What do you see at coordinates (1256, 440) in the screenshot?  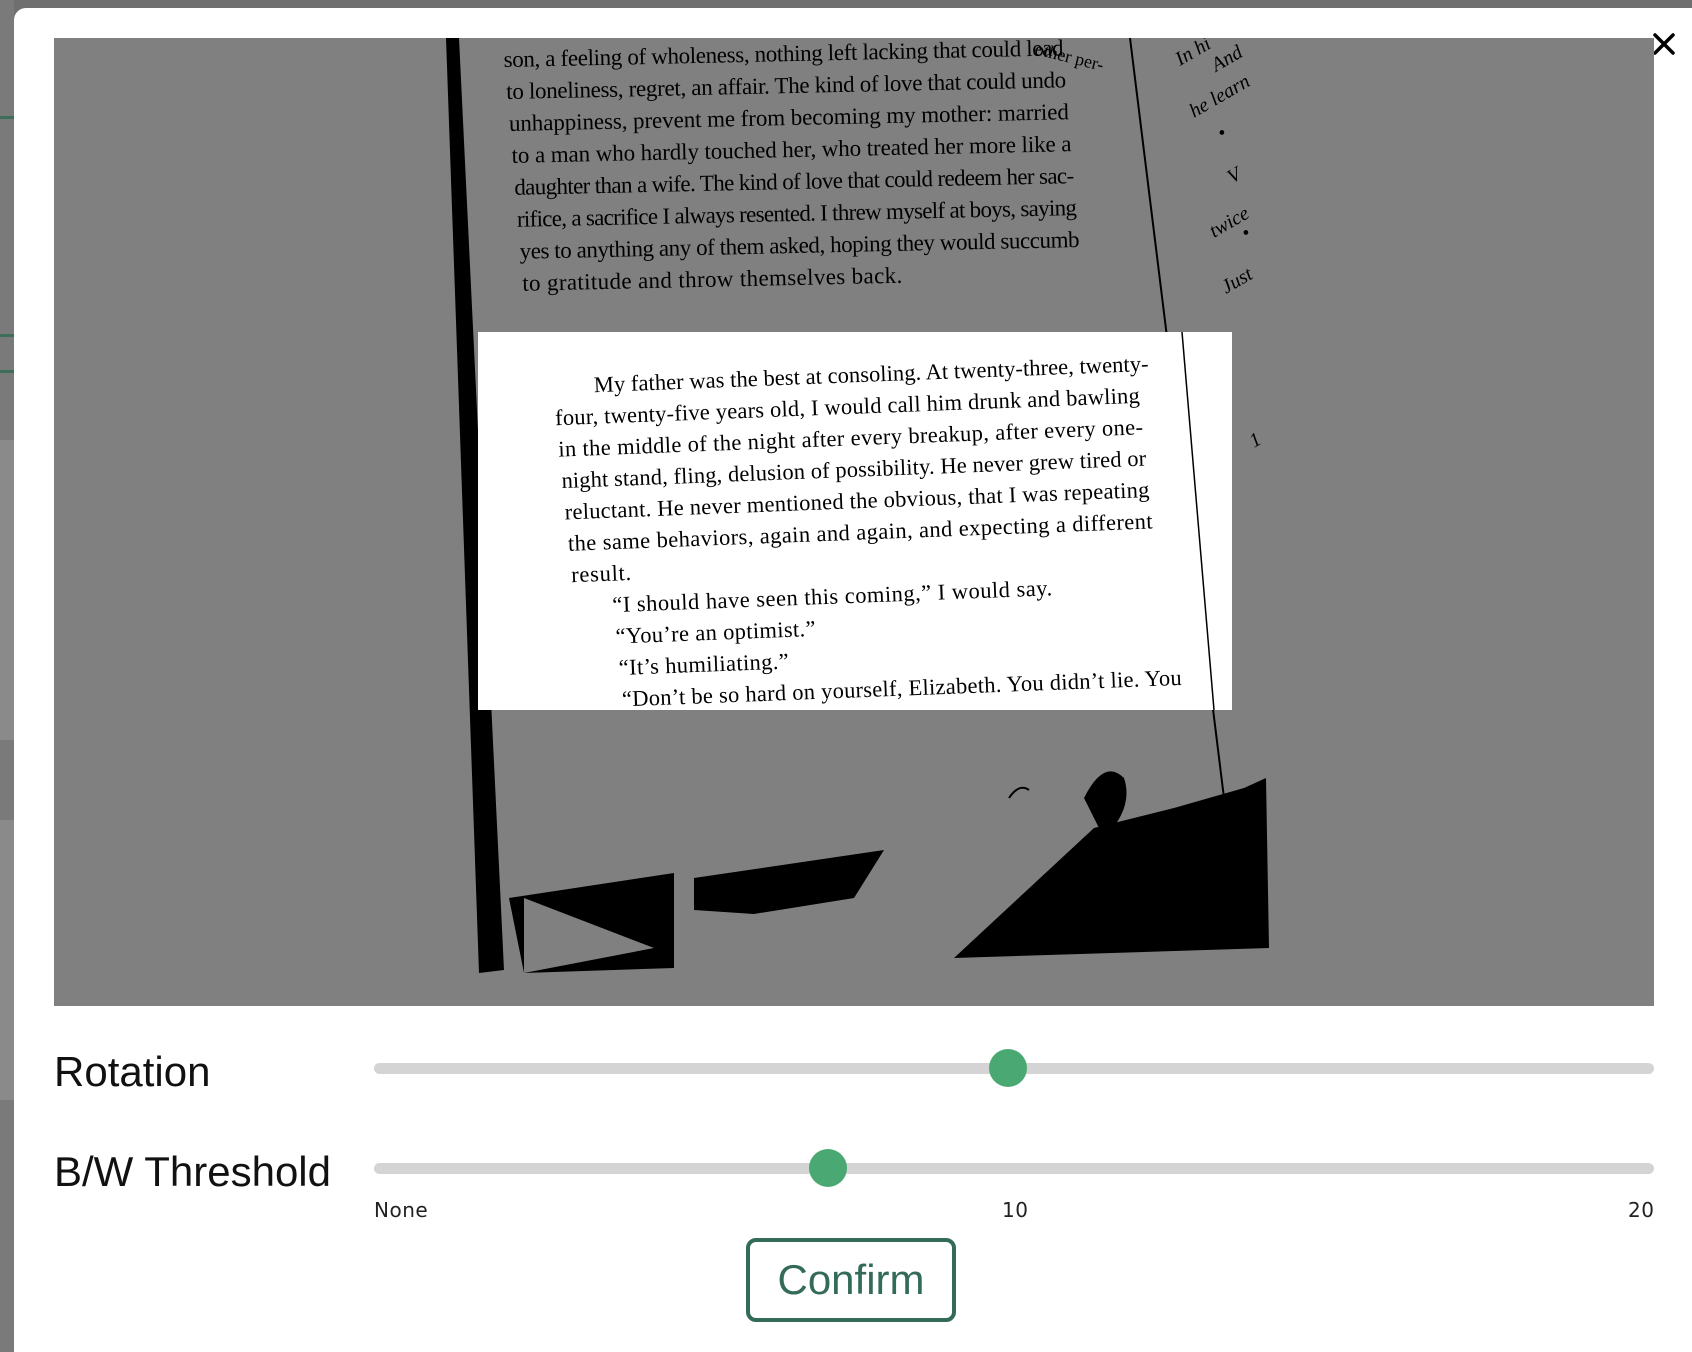 I see `side-page-text: 1` at bounding box center [1256, 440].